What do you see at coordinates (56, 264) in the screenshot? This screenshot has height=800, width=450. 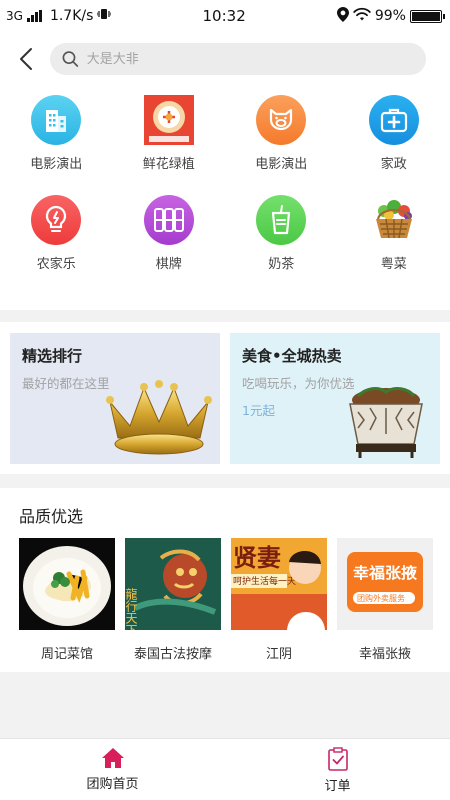 I see `category-label: 农家乐` at bounding box center [56, 264].